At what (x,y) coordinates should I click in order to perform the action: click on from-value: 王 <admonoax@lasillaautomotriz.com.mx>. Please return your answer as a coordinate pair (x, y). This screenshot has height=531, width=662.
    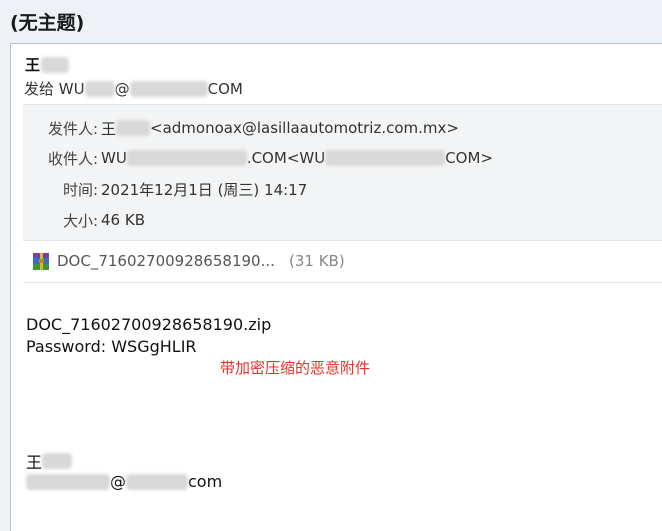
    Looking at the image, I should click on (278, 128).